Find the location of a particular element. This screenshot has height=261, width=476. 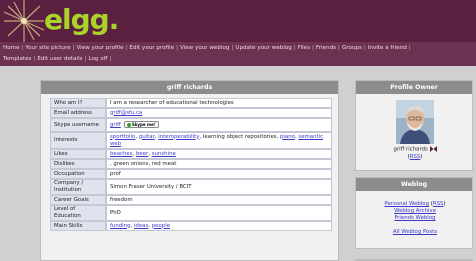

skill-link: ideas is located at coordinates (141, 226).